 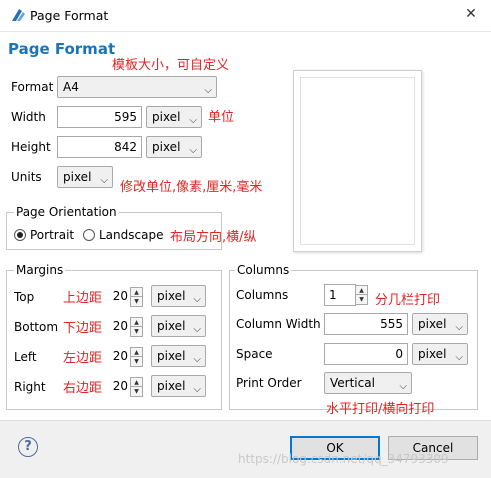 I want to click on margin-top-unit-select: pixel ⌵, so click(x=178, y=296).